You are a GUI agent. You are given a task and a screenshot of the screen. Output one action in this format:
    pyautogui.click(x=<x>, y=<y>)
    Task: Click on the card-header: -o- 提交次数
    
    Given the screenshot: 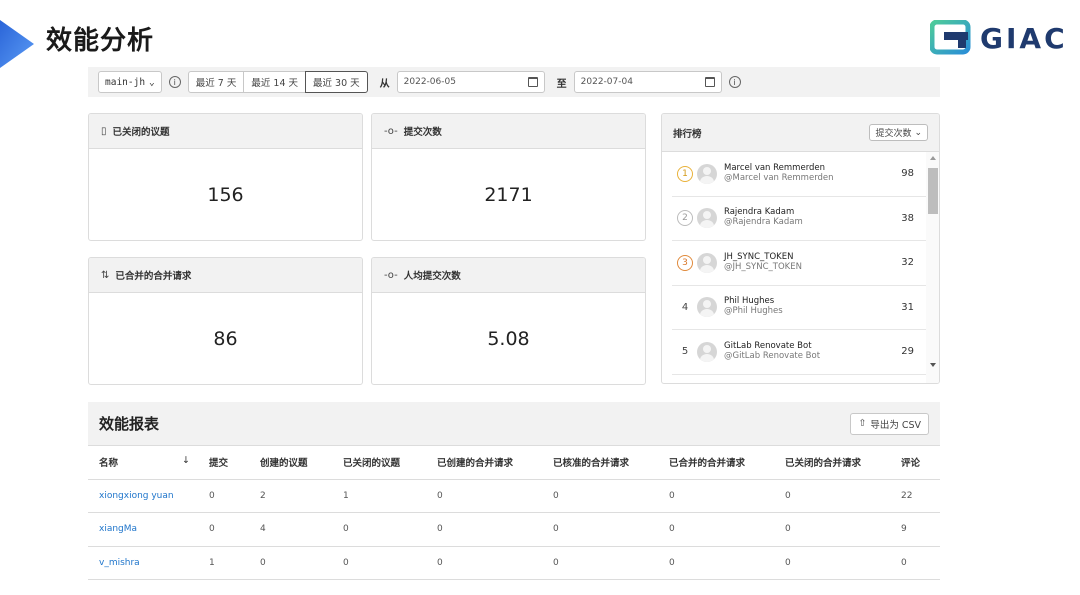 What is the action you would take?
    pyautogui.click(x=508, y=131)
    